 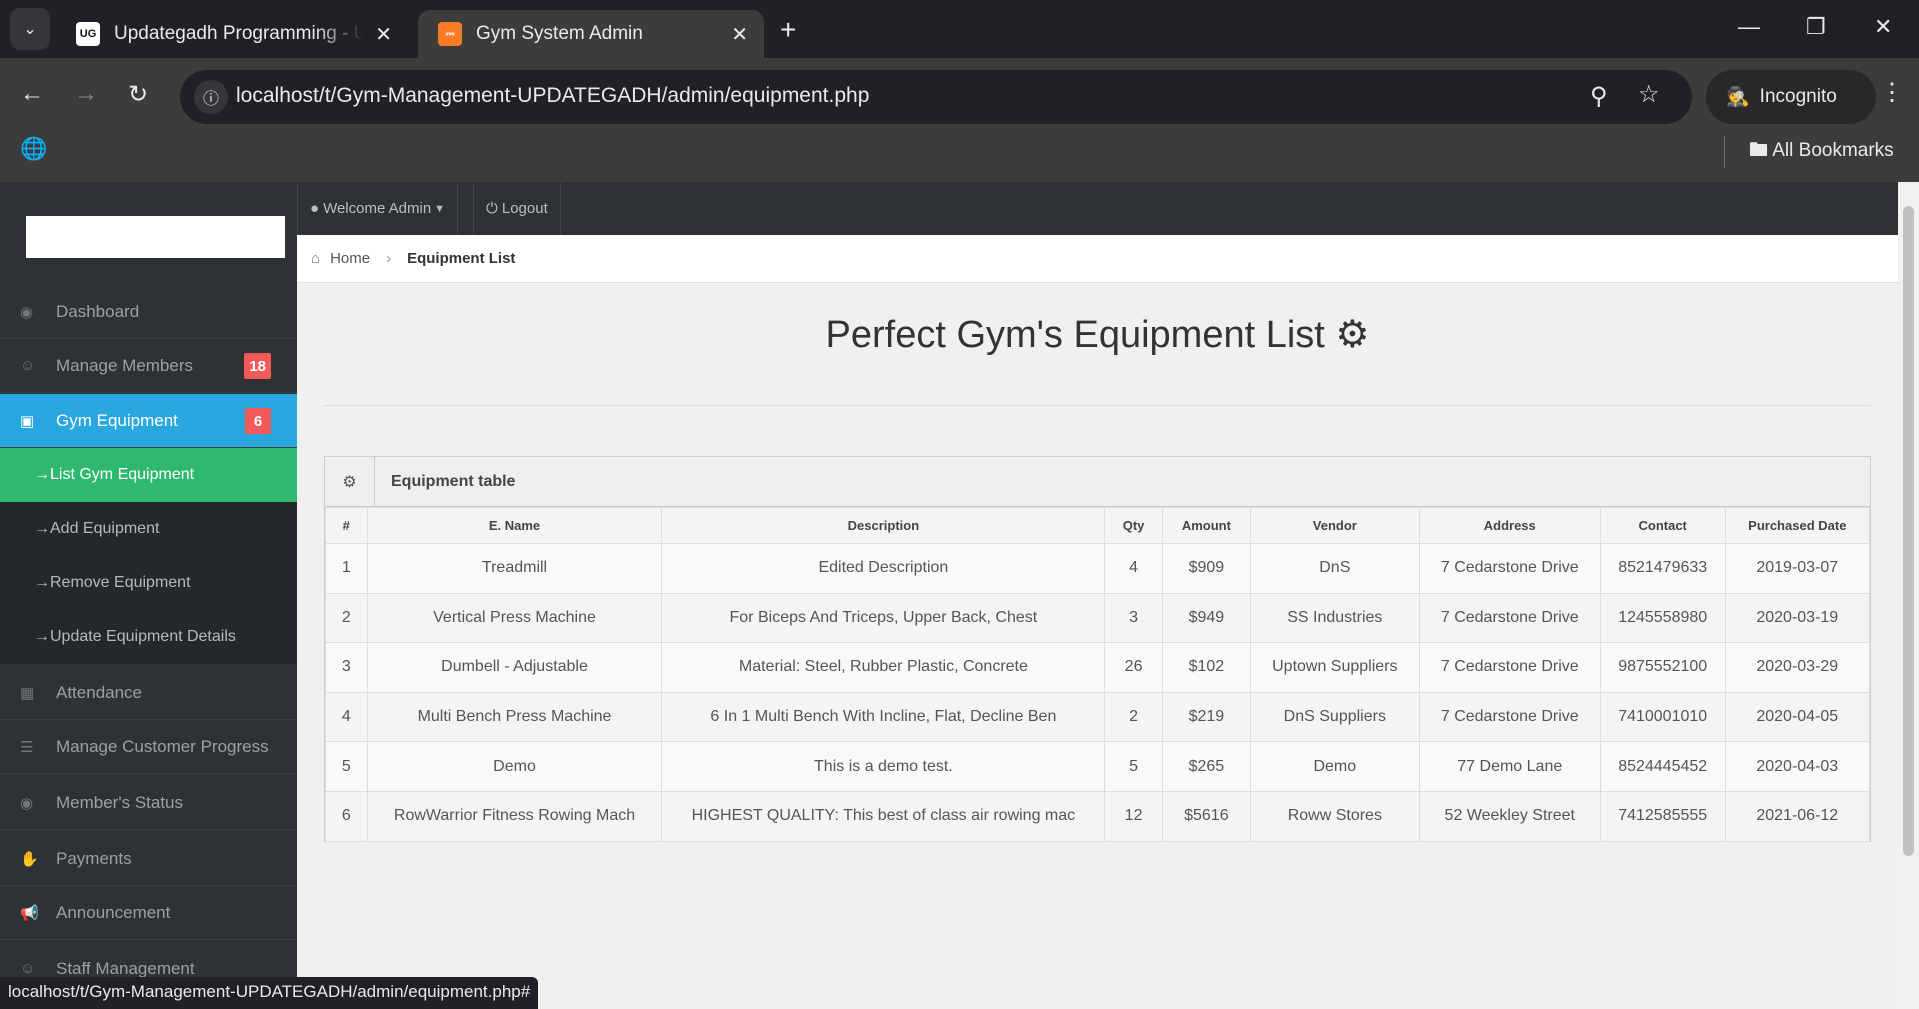 I want to click on sidebar-subitem-label: List Gym Equipment, so click(x=122, y=474).